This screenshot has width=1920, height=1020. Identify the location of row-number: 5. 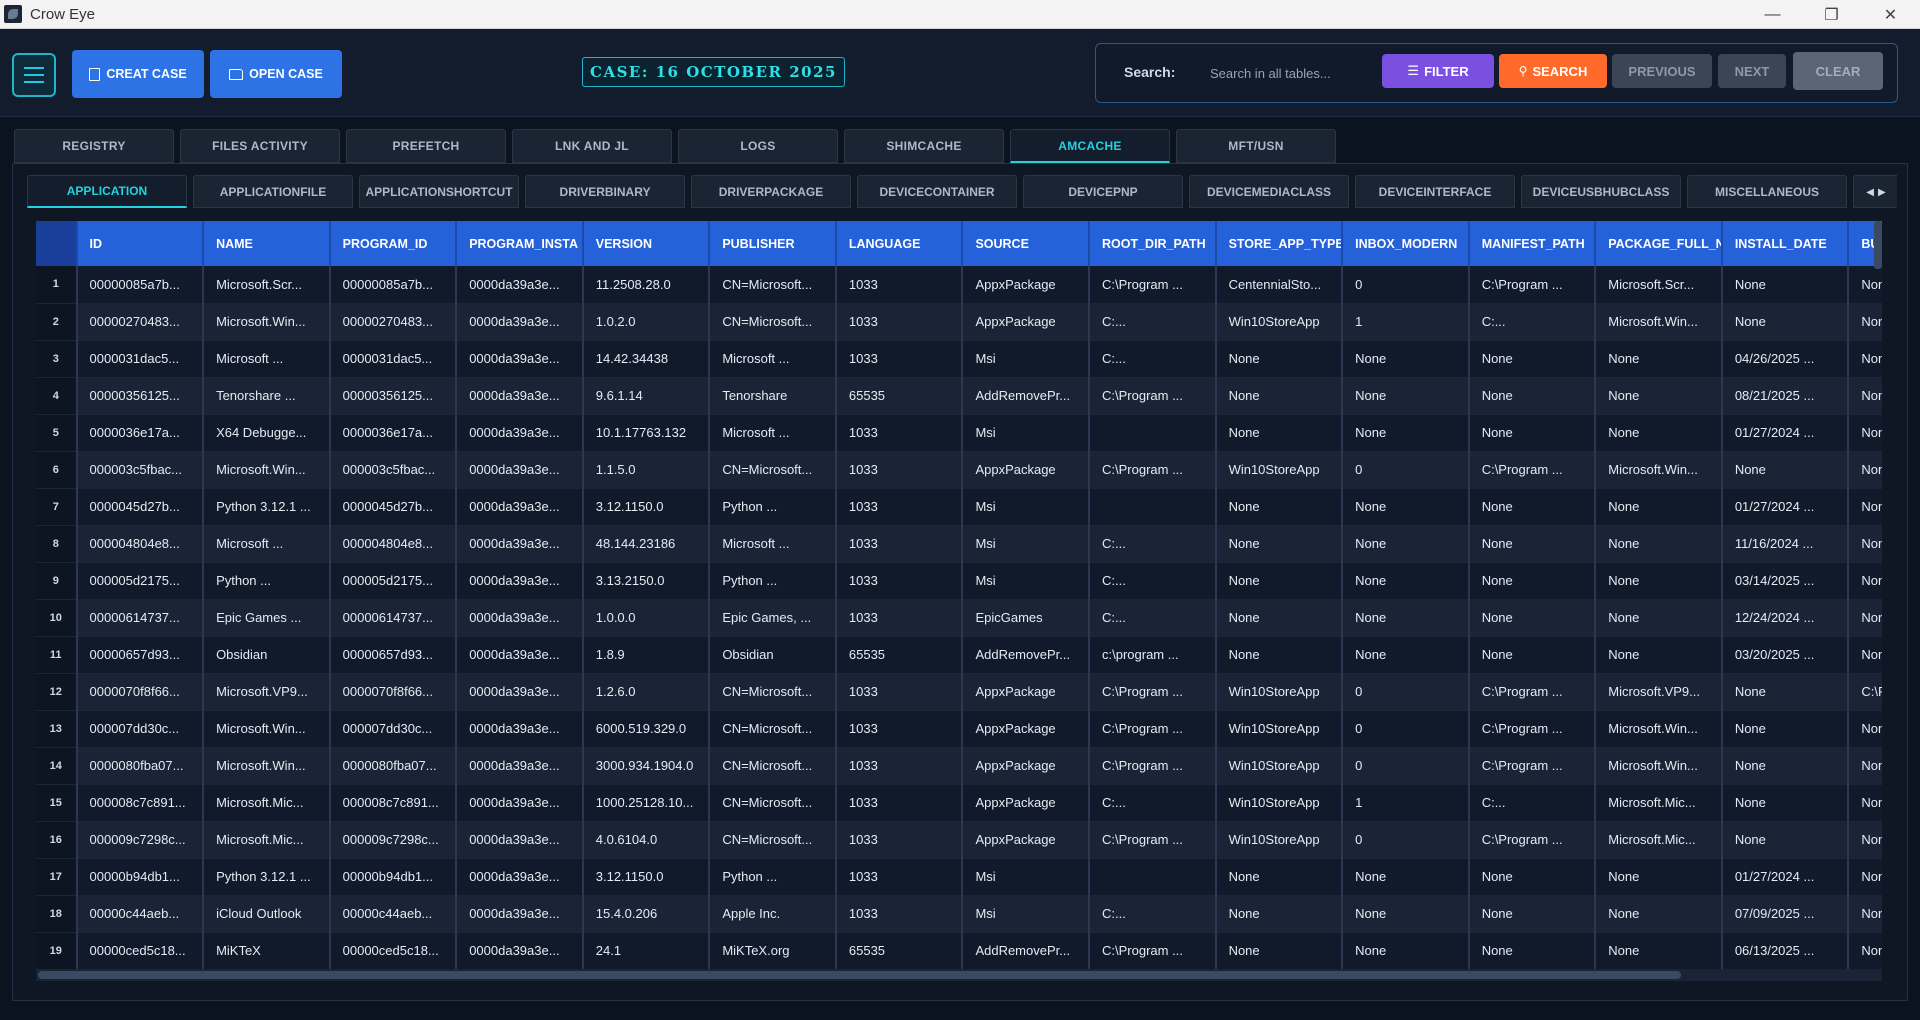
(57, 433).